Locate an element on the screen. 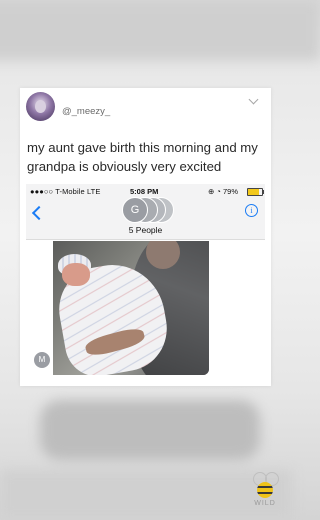 The image size is (320, 520). watermark-label: WILD is located at coordinates (265, 503).